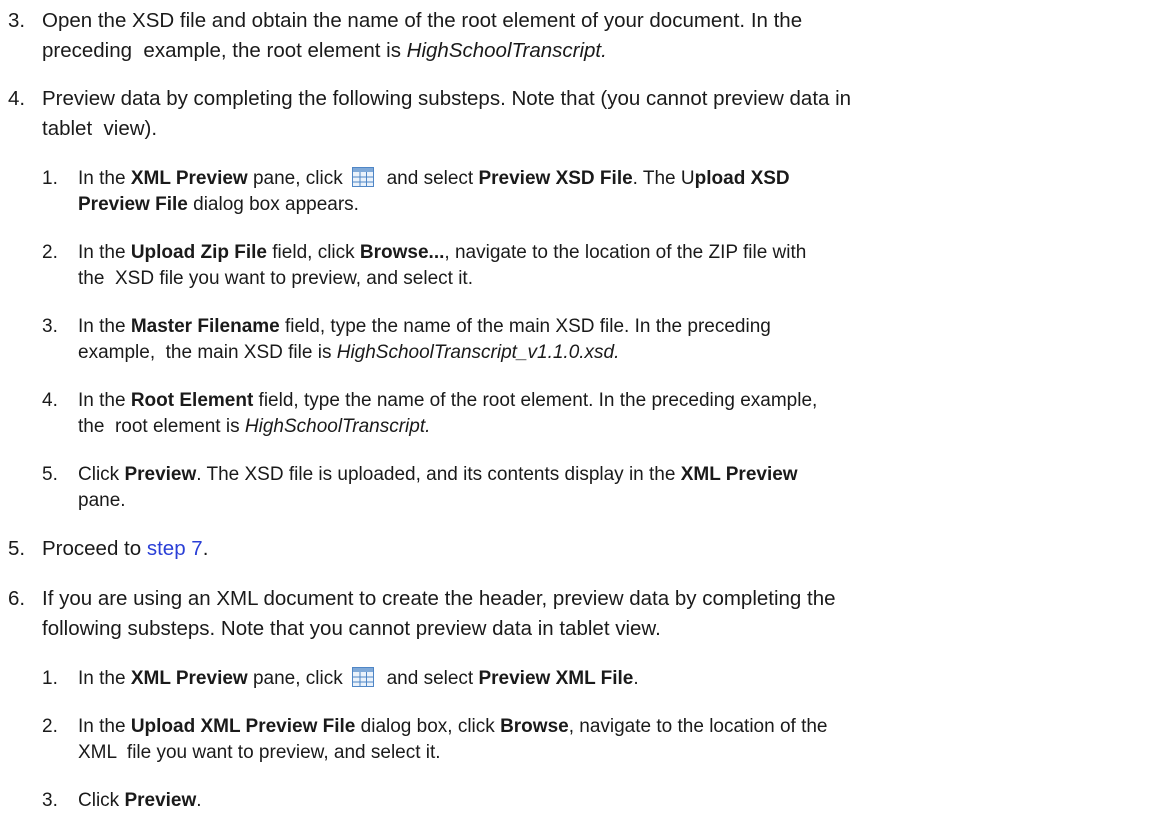  Describe the element at coordinates (17, 20) in the screenshot. I see `step-number: 3.` at that location.